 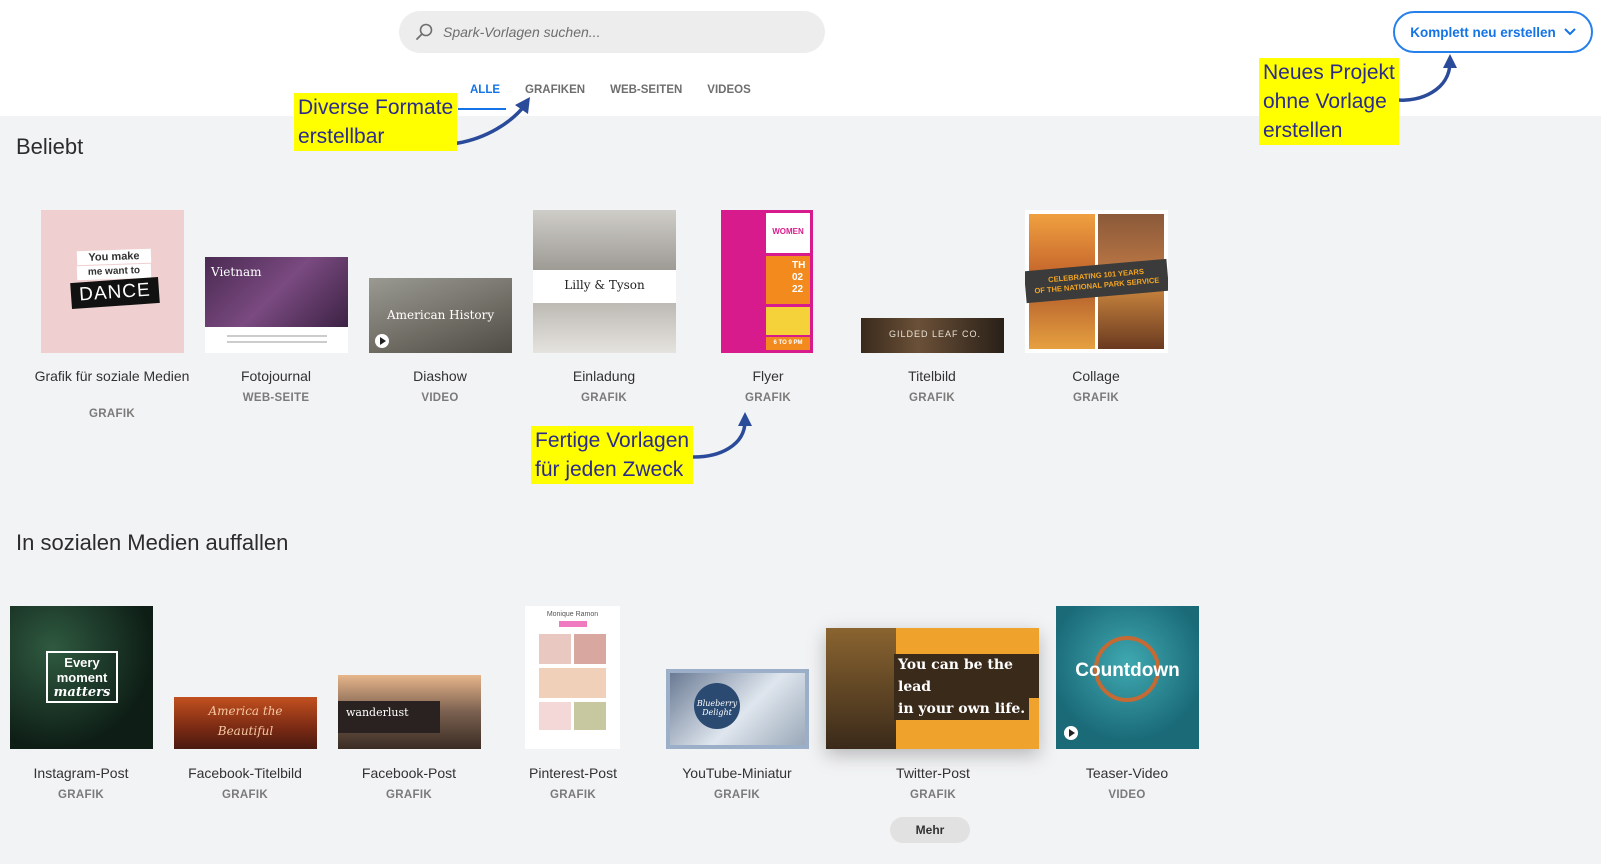 What do you see at coordinates (612, 455) in the screenshot?
I see `annotation-templates: Fertige Vorlagen für jeden Zweck` at bounding box center [612, 455].